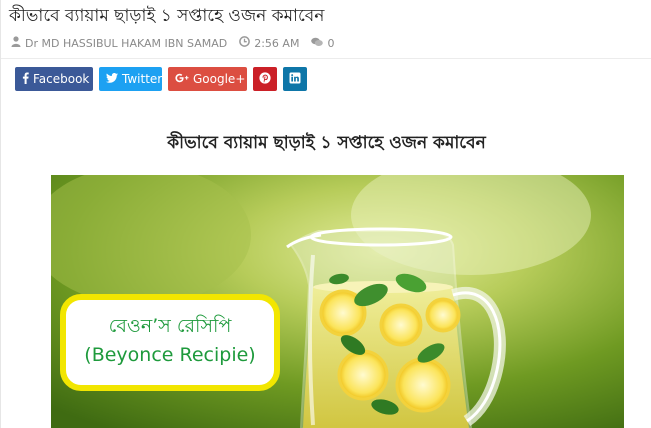 The width and height of the screenshot is (651, 428). Describe the element at coordinates (61, 79) in the screenshot. I see `facebook-label: Facebook` at that location.